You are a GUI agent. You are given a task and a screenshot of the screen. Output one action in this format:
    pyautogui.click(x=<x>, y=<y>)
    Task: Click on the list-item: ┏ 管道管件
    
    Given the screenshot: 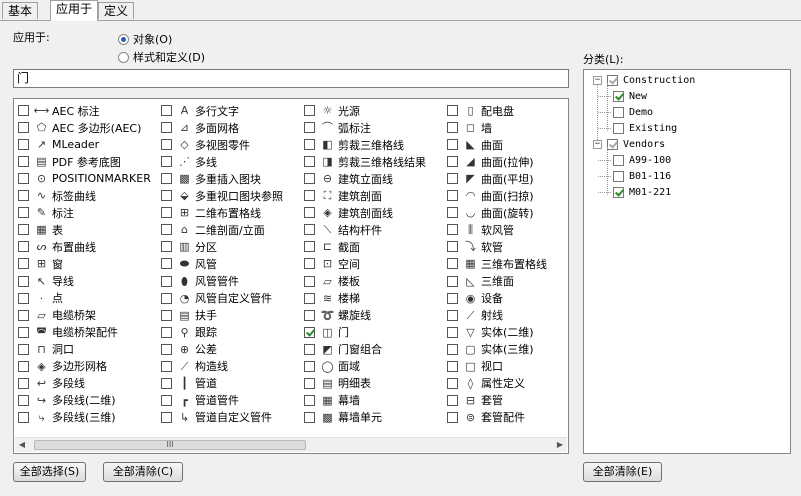 What is the action you would take?
    pyautogui.click(x=200, y=400)
    